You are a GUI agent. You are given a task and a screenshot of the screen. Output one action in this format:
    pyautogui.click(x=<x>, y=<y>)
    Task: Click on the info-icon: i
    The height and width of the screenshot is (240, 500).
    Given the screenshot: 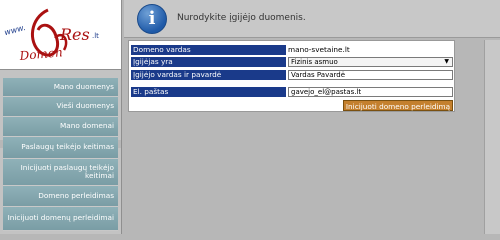 What is the action you would take?
    pyautogui.click(x=152, y=19)
    